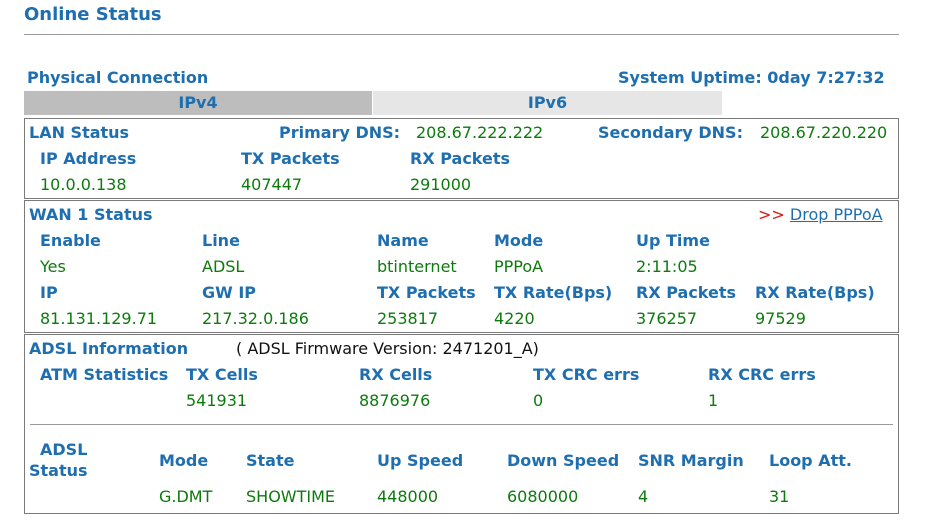 Image resolution: width=927 pixels, height=522 pixels. Describe the element at coordinates (771, 214) in the screenshot. I see `drop-arrows: >>` at that location.